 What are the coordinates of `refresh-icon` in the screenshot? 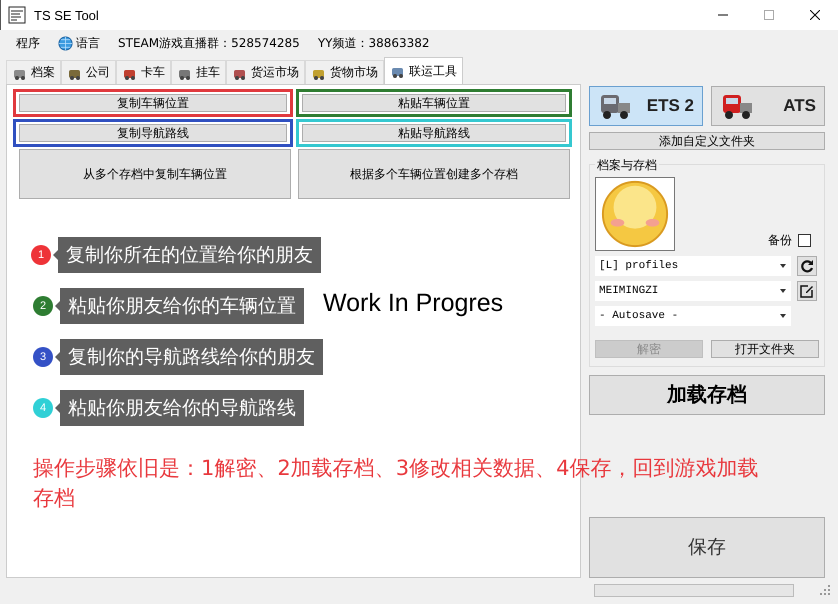 It's located at (807, 266).